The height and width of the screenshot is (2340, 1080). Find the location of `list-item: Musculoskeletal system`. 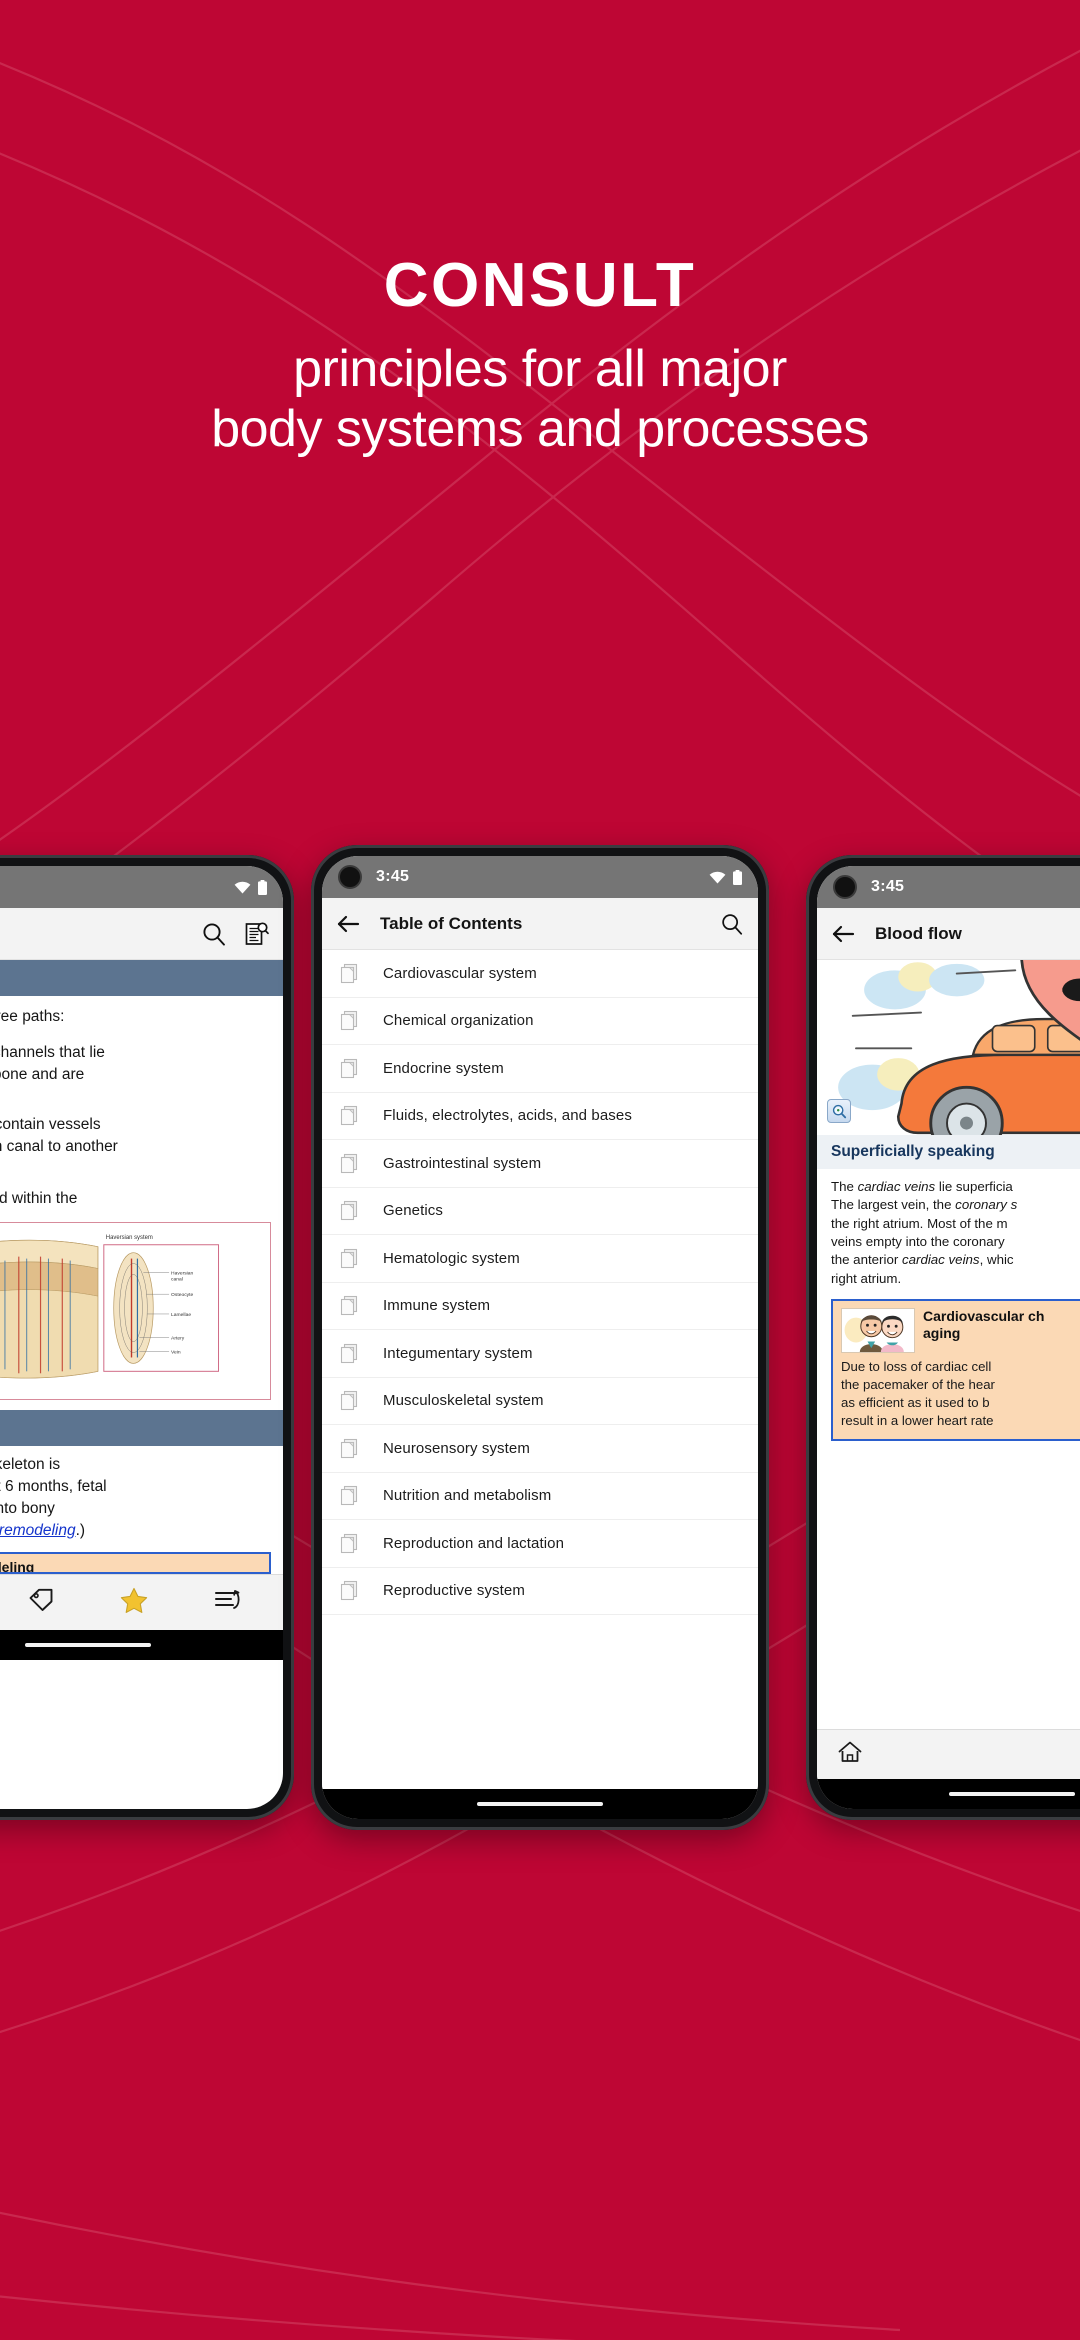

list-item: Musculoskeletal system is located at coordinates (540, 1401).